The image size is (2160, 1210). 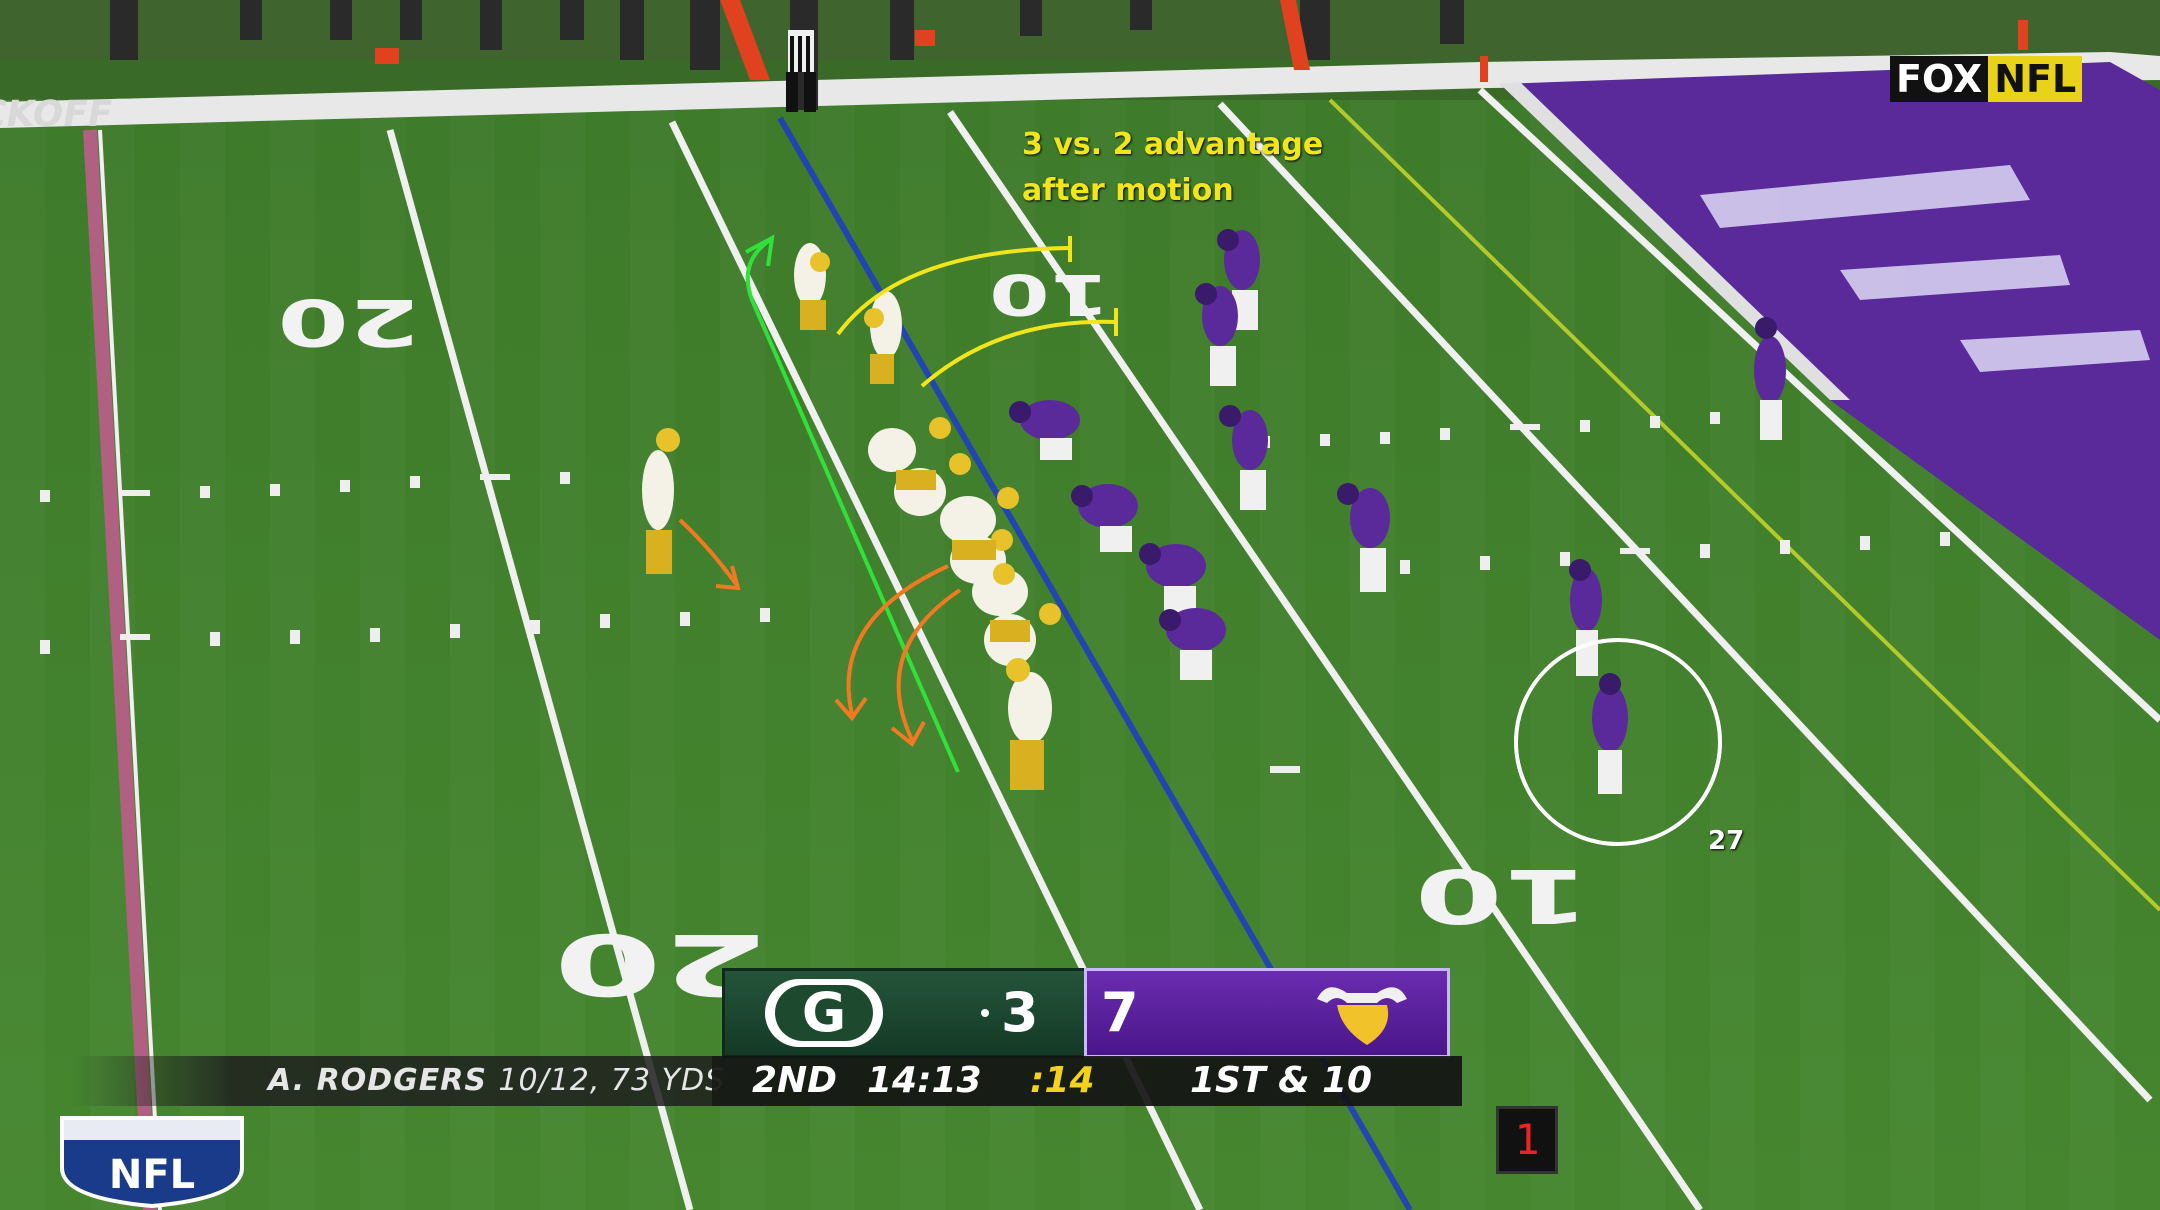 I want to click on down-and-distance: 1ST & 10, so click(x=1281, y=1080).